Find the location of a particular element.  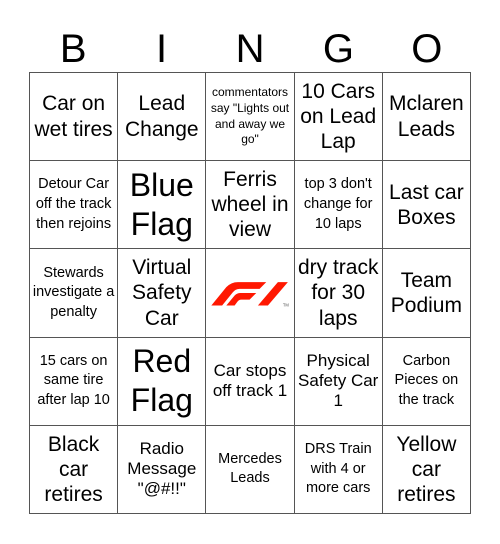

bingo-cell-text: 10 Cars on Lead Lap is located at coordinates (338, 116).